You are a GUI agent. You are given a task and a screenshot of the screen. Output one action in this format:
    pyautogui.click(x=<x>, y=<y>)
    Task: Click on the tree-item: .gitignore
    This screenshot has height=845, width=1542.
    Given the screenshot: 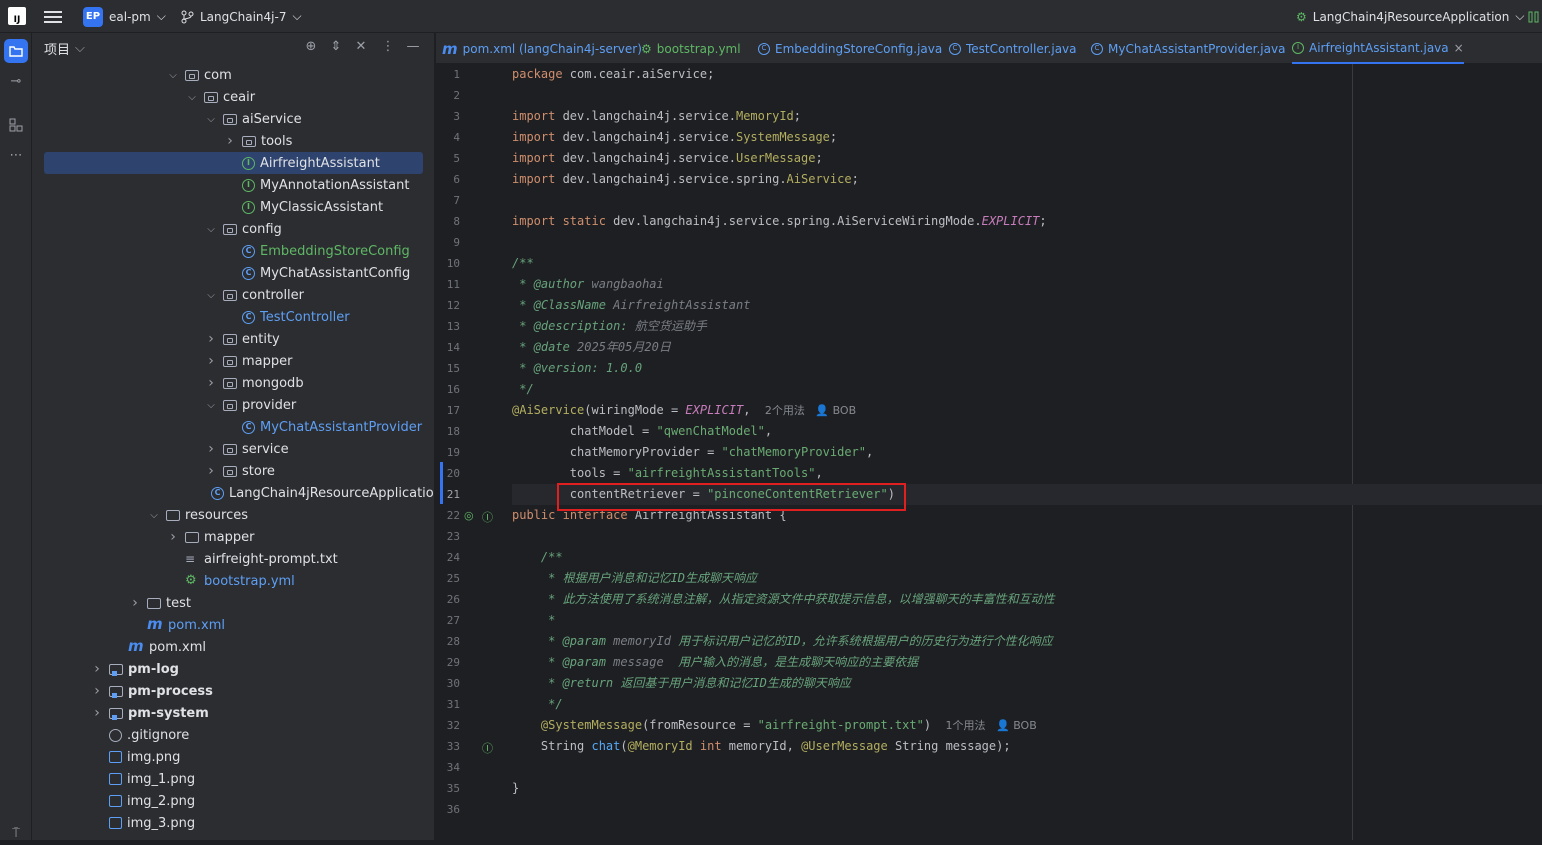 What is the action you would take?
    pyautogui.click(x=233, y=735)
    